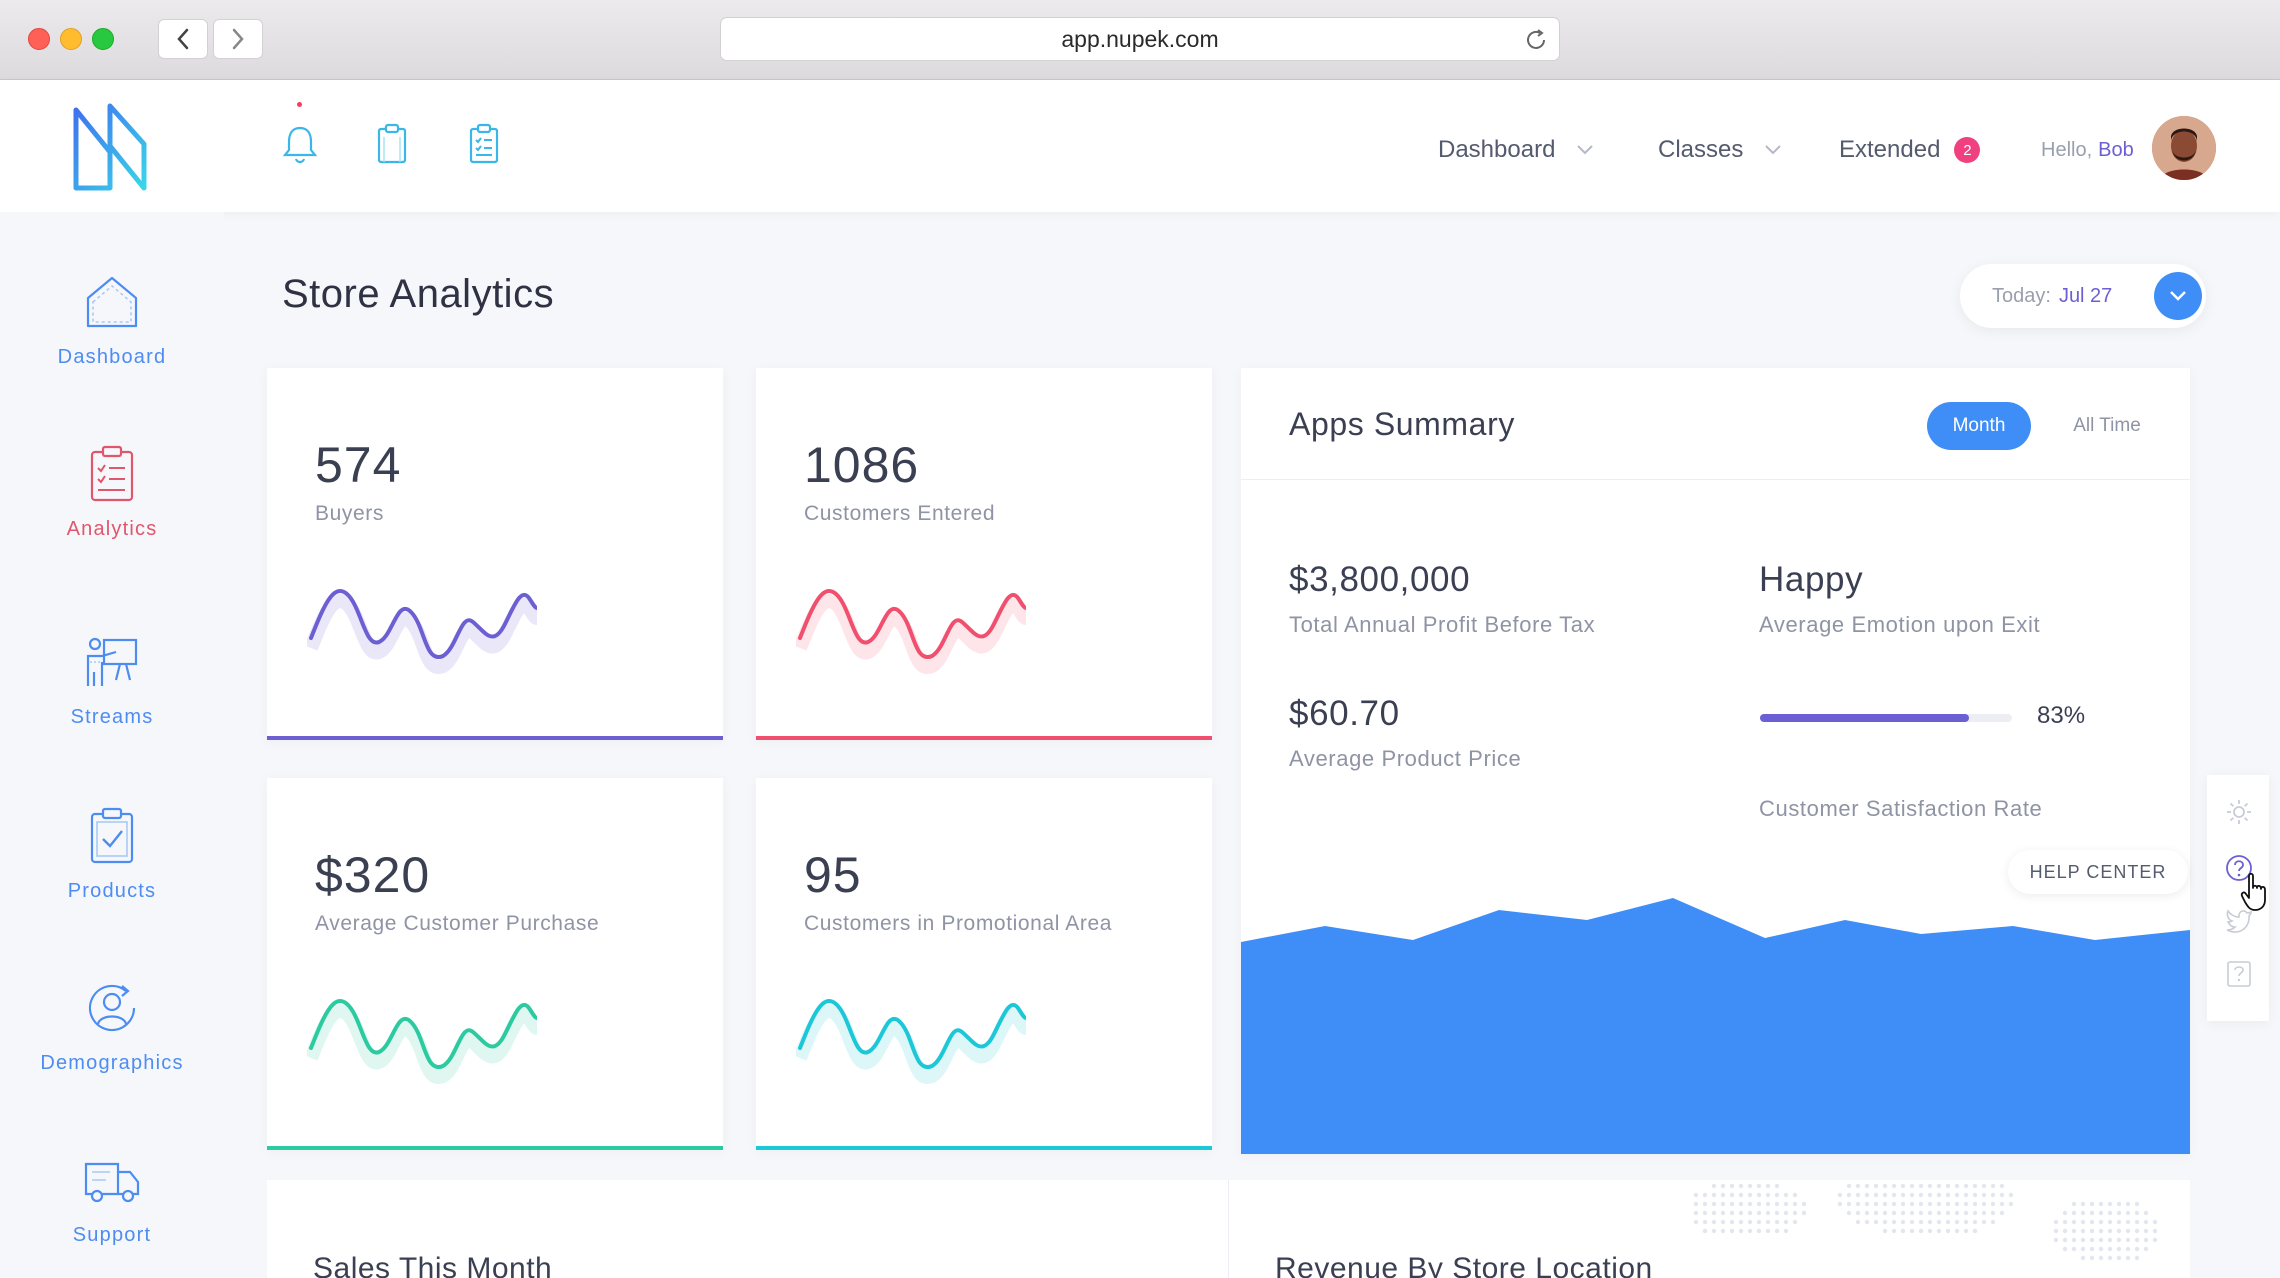 Image resolution: width=2280 pixels, height=1278 pixels. Describe the element at coordinates (2178, 296) in the screenshot. I see `date-dropdown-button` at that location.